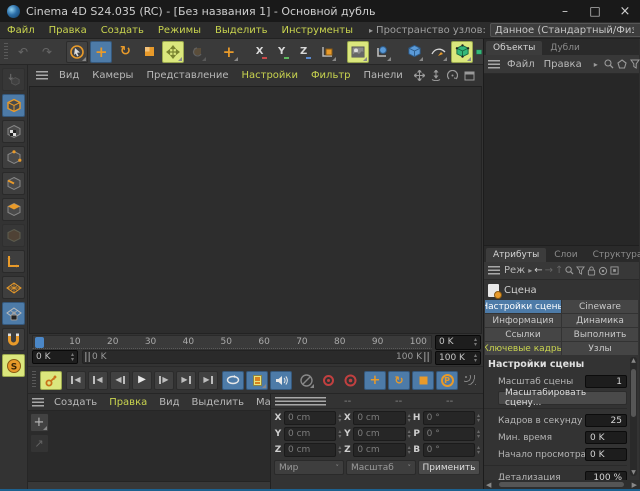 The width and height of the screenshot is (640, 491). I want to click on range-end-handle, so click(426, 357).